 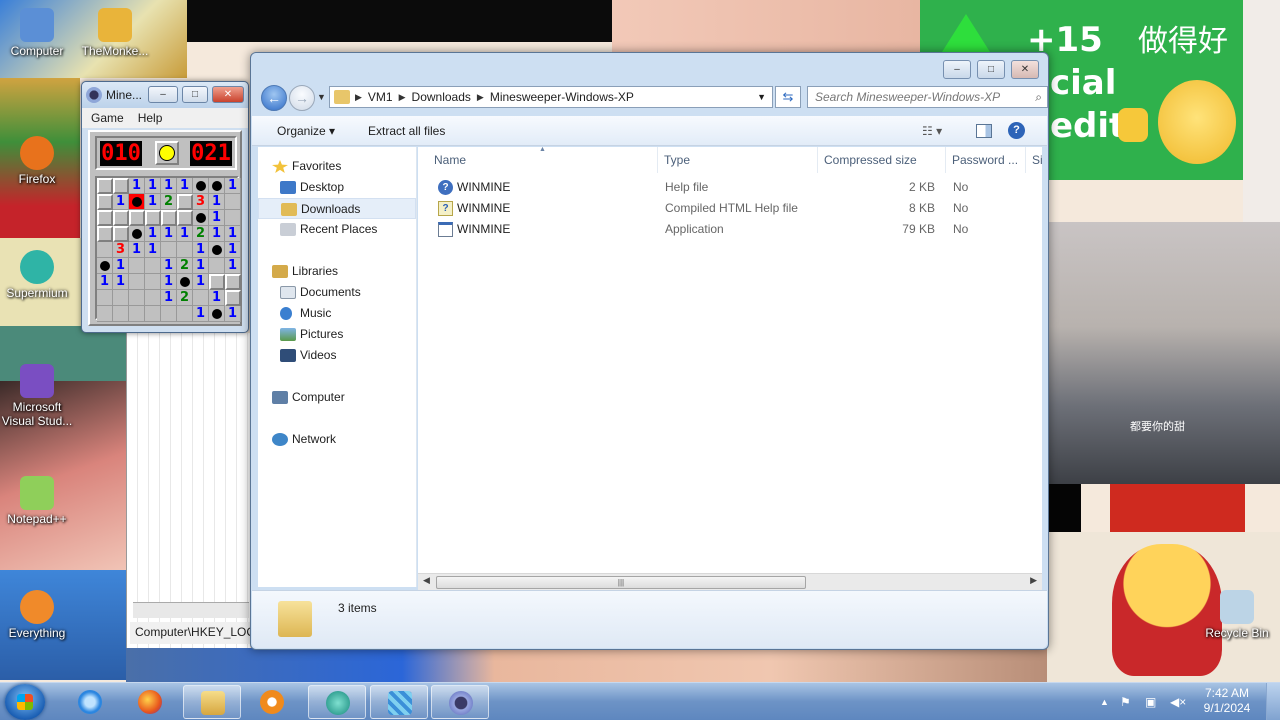 I want to click on show-desktop-button, so click(x=1273, y=701).